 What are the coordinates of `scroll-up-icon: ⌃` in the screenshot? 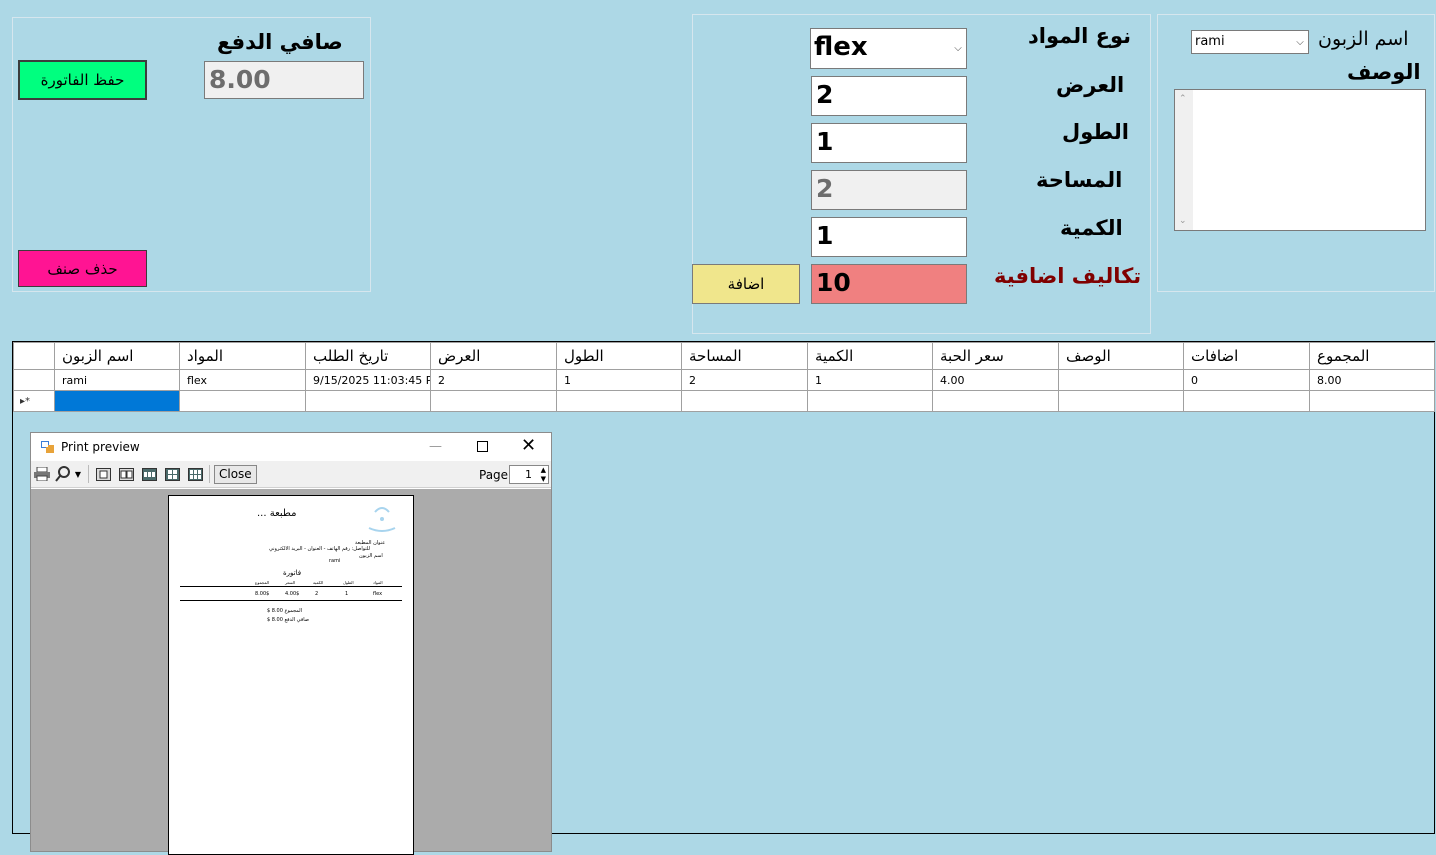 It's located at (1183, 99).